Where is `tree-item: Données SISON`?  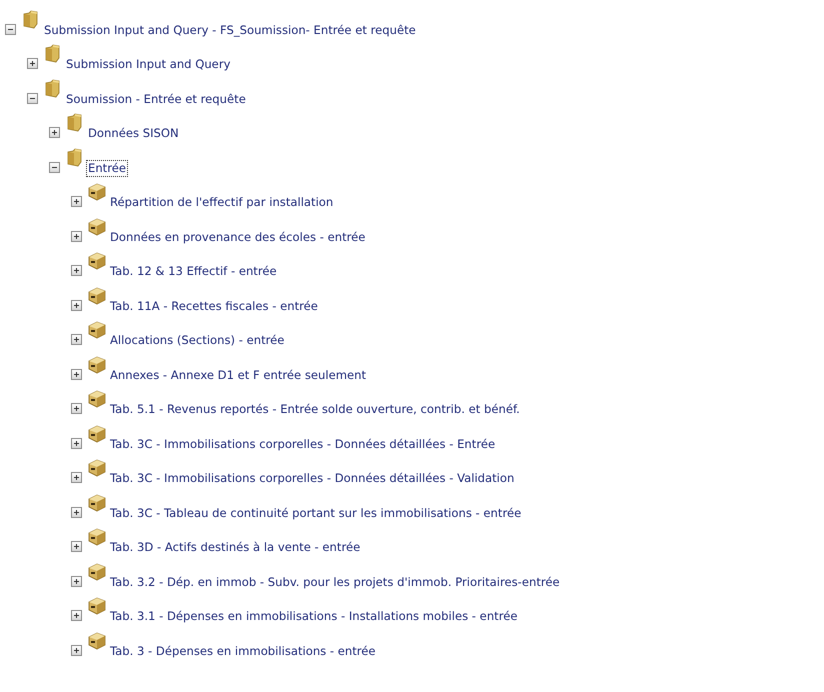 tree-item: Données SISON is located at coordinates (133, 133).